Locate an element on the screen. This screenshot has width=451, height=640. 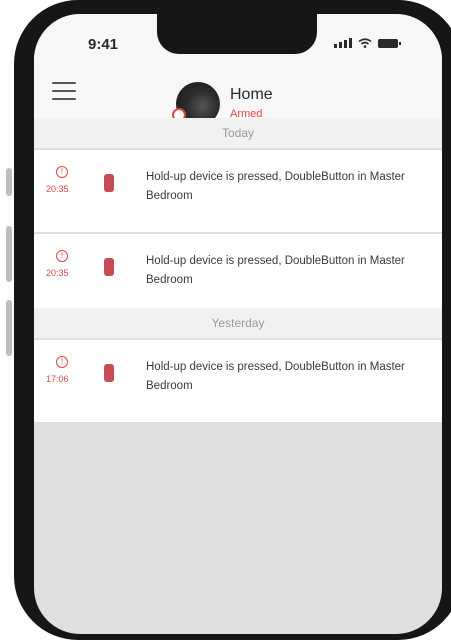
side-button-volume-down is located at coordinates (9, 328).